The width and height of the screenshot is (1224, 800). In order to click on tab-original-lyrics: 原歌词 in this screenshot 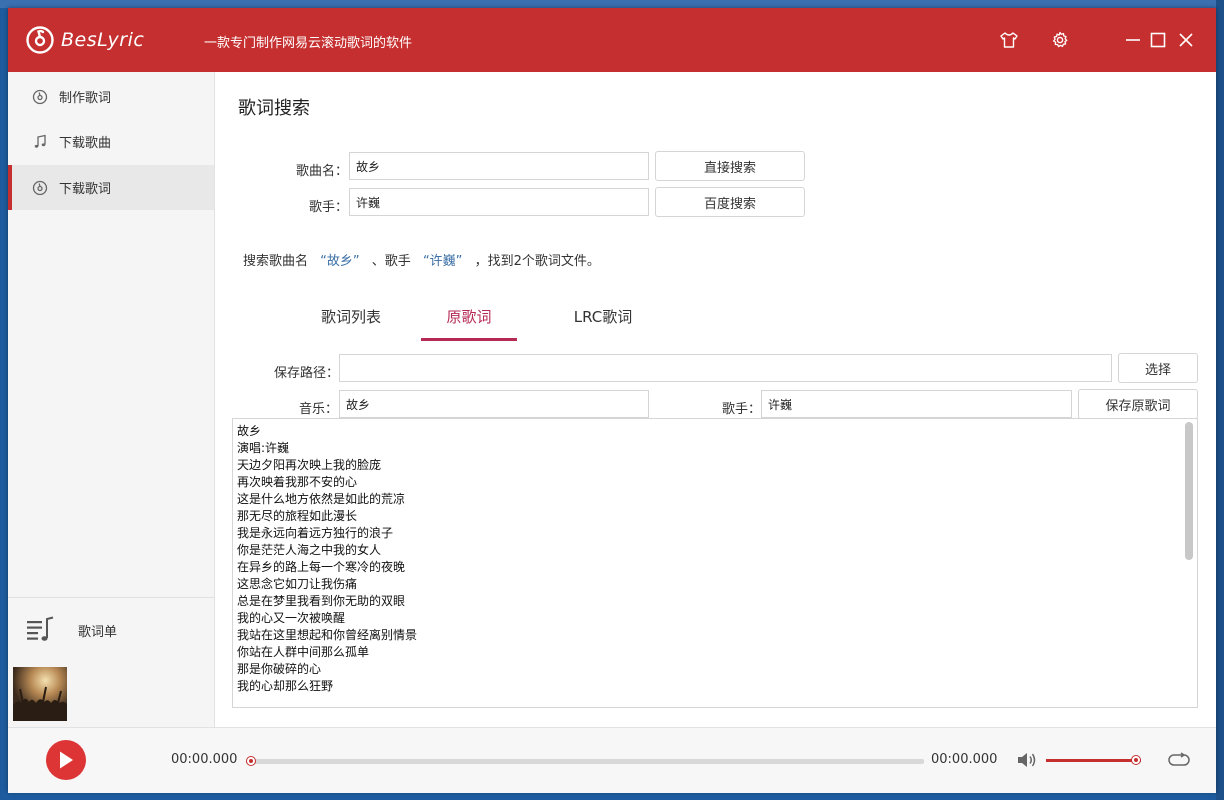, I will do `click(469, 316)`.